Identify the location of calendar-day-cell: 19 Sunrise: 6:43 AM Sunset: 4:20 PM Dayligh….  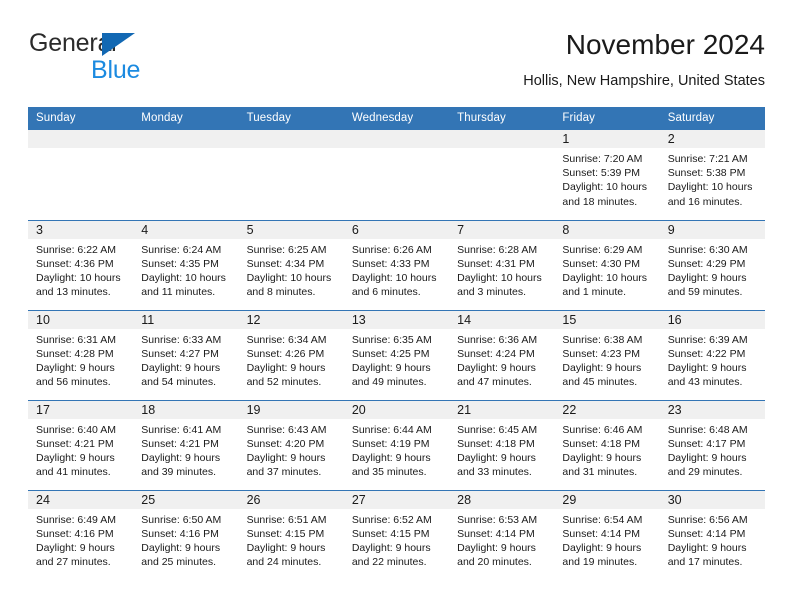
(291, 444).